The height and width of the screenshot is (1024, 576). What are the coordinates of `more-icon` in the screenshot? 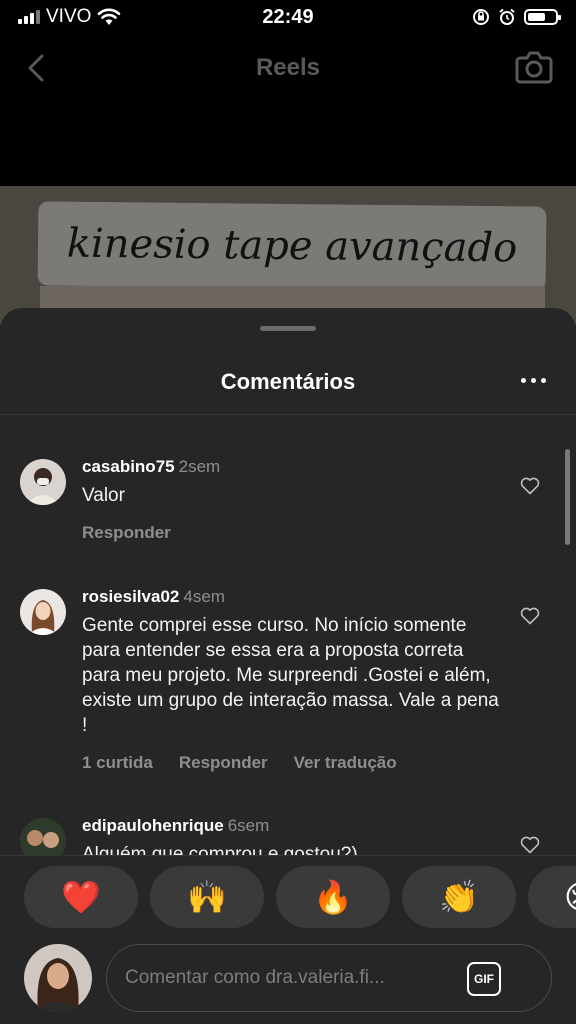 It's located at (533, 380).